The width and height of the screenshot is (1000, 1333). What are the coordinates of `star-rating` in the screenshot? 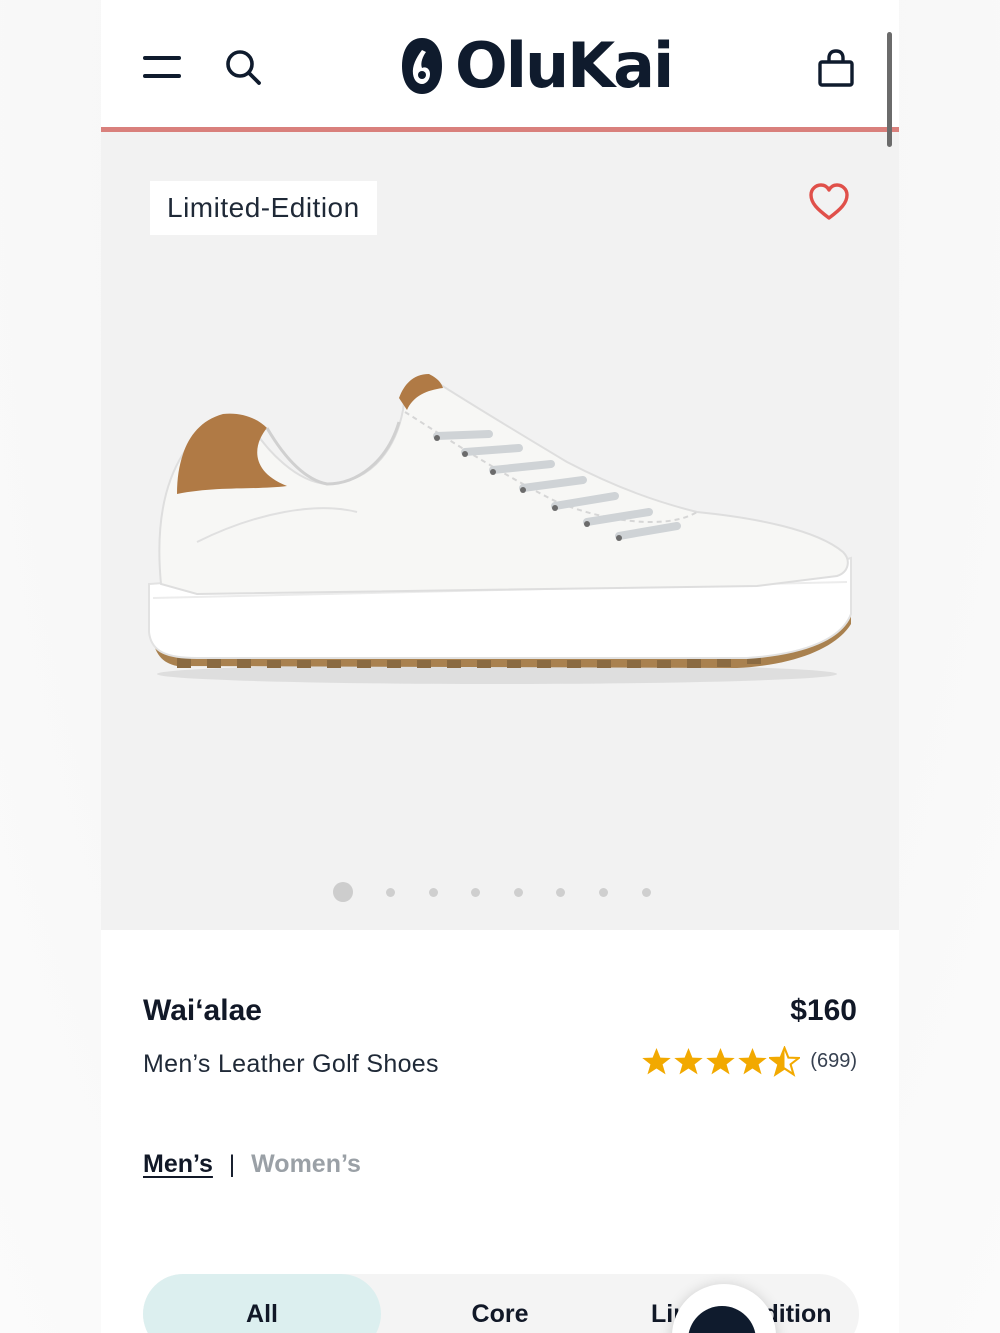 It's located at (721, 1061).